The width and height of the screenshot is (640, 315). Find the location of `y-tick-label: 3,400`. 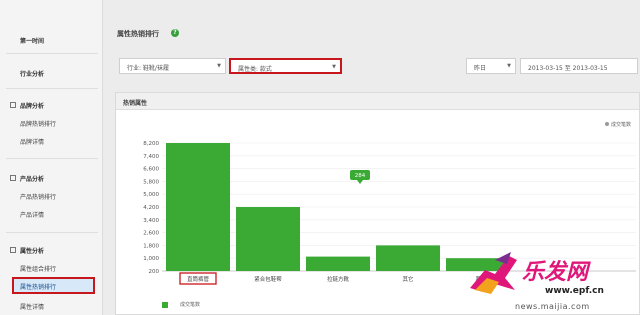

y-tick-label: 3,400 is located at coordinates (151, 221).